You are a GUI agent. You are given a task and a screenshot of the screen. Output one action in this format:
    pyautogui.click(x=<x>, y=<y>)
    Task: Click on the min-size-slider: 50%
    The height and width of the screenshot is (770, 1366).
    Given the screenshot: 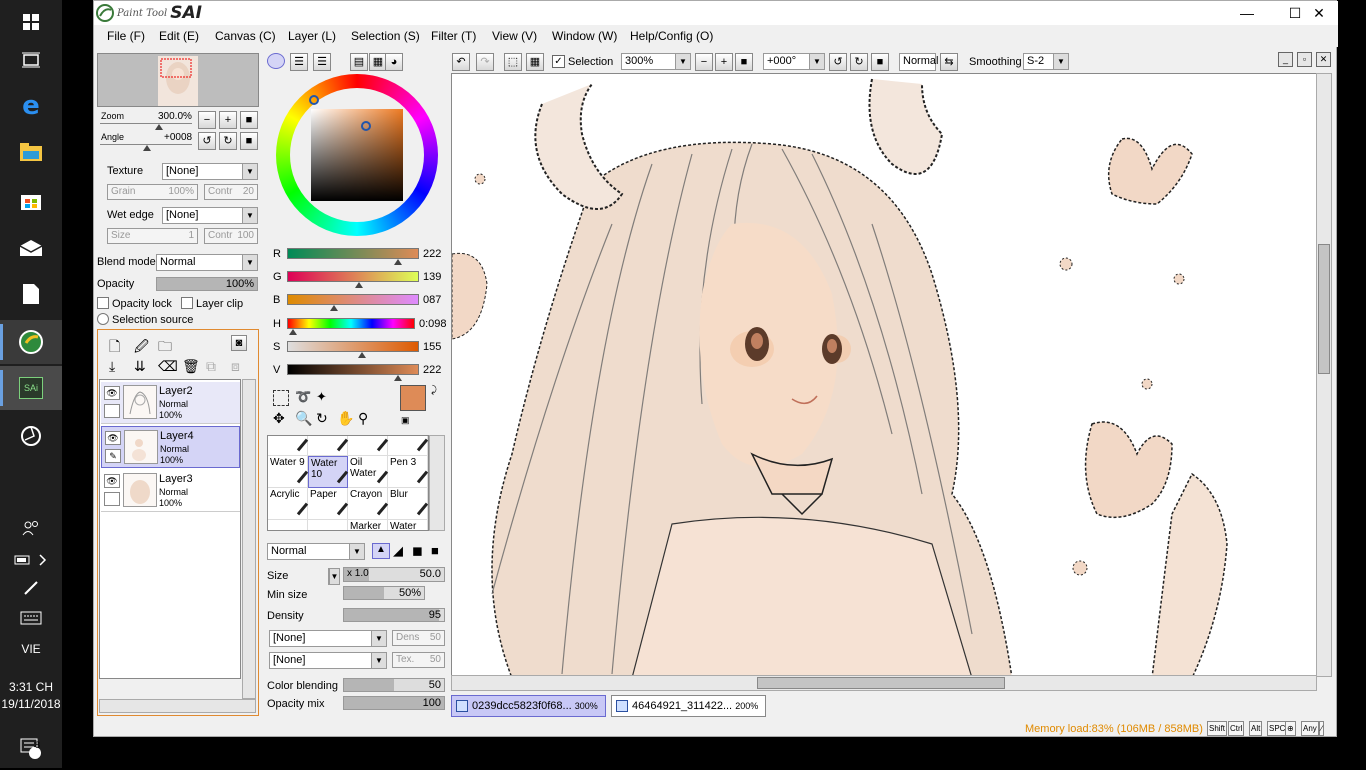 What is the action you would take?
    pyautogui.click(x=384, y=593)
    